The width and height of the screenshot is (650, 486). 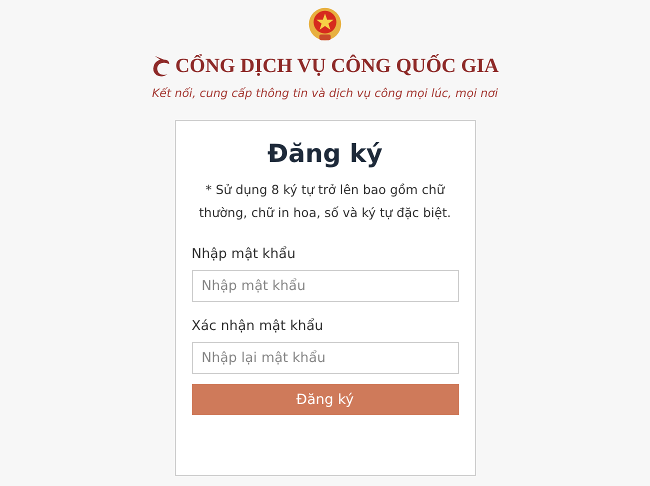 I want to click on field-label: Xác nhận mật khẩu, so click(x=258, y=326).